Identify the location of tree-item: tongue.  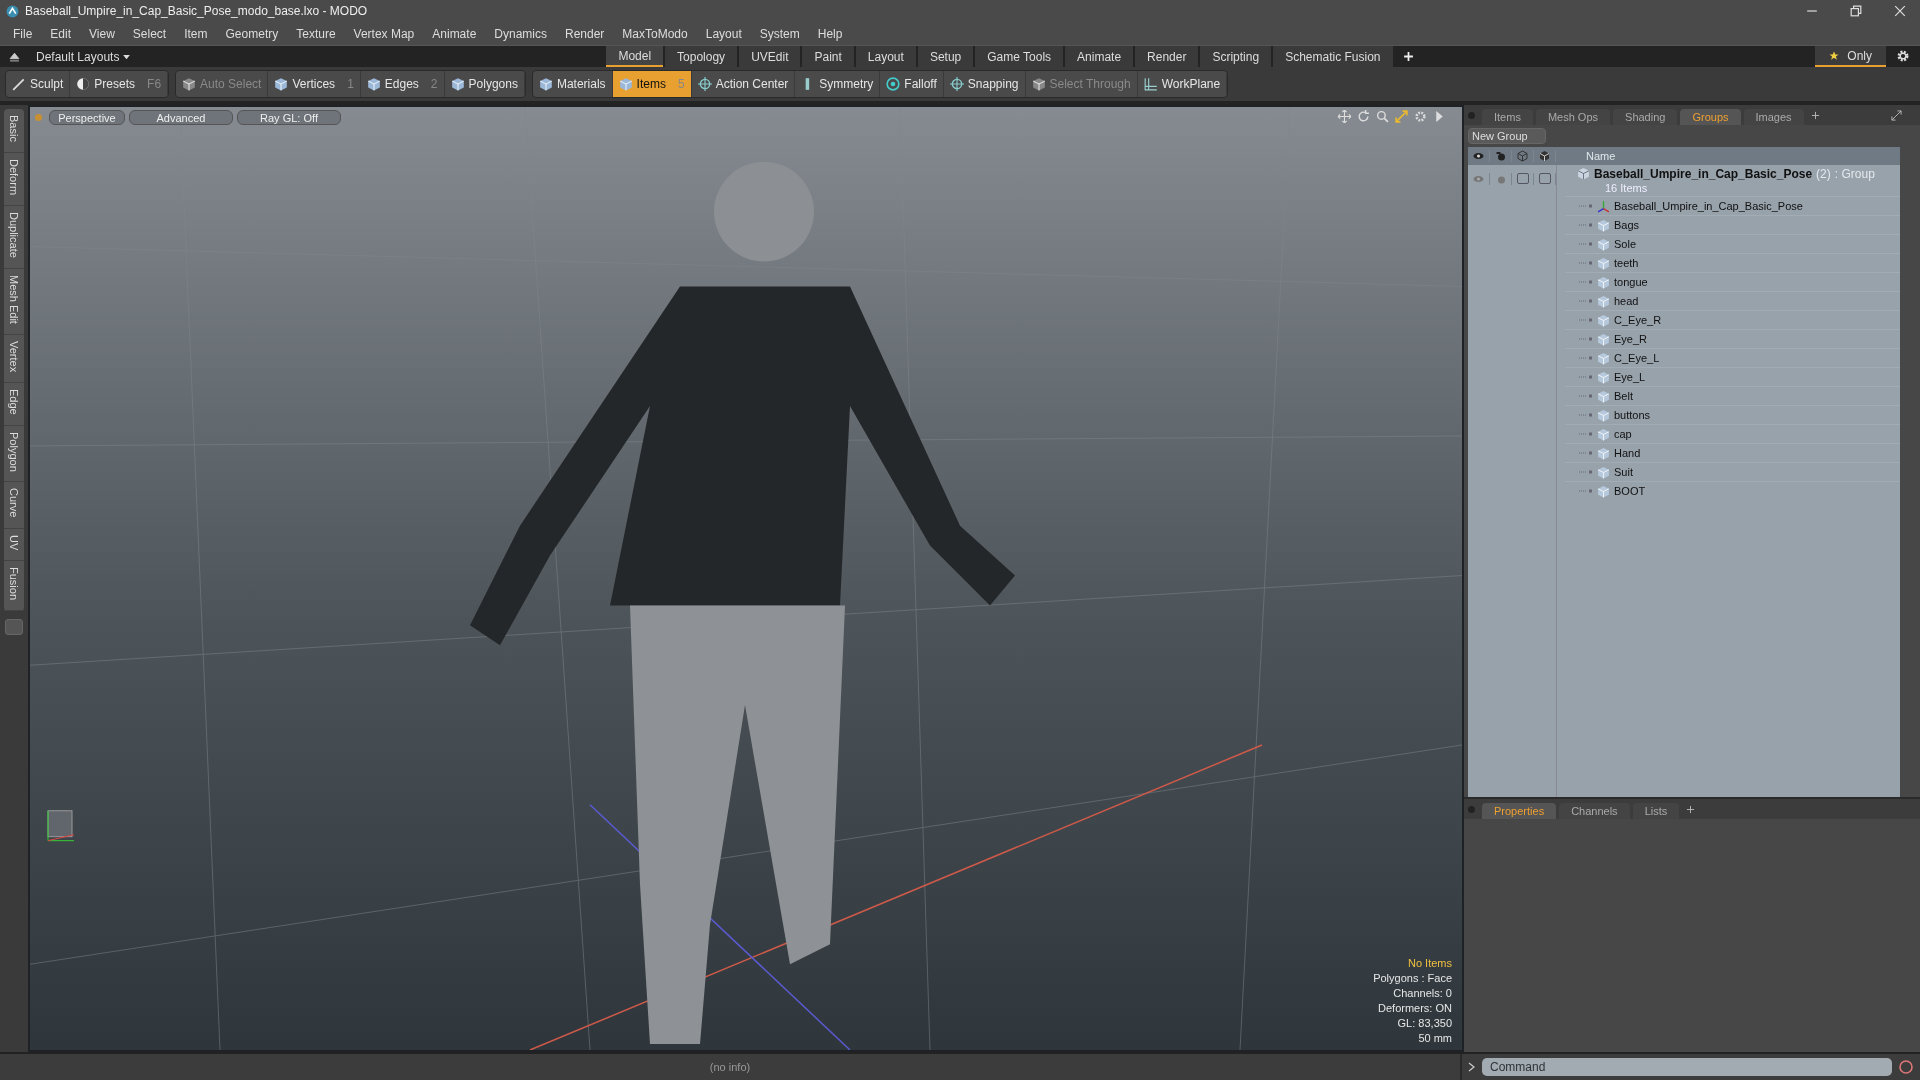
(1631, 282).